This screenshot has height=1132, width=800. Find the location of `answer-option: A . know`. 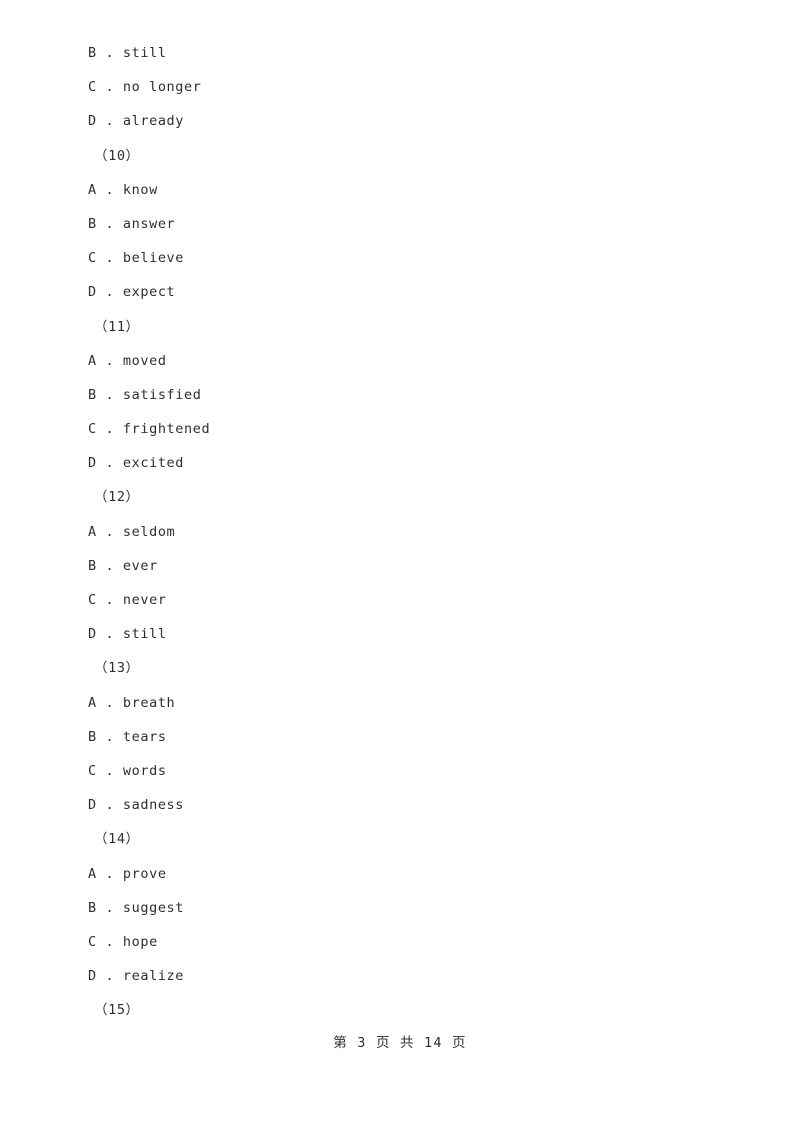

answer-option: A . know is located at coordinates (123, 189).